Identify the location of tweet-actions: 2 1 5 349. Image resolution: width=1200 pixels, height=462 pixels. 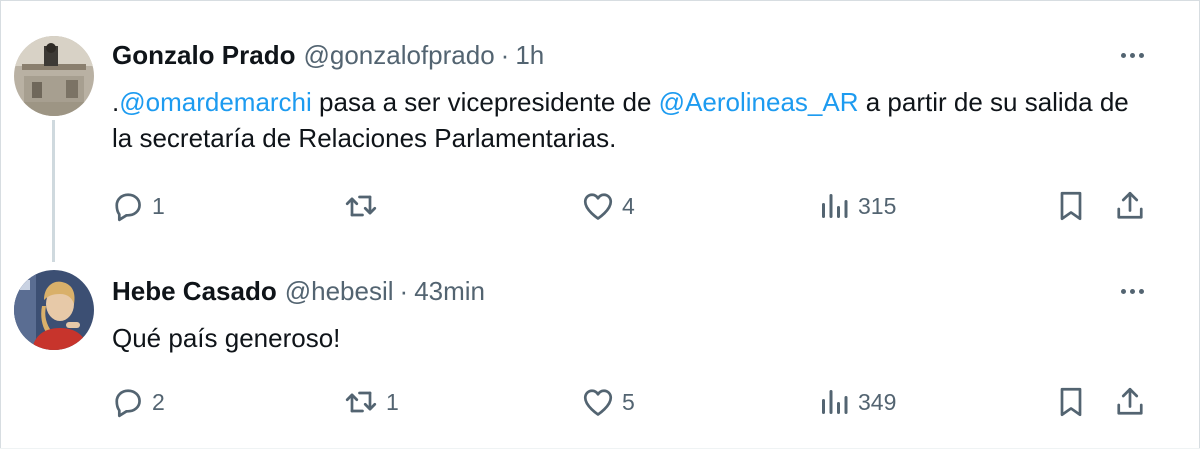
(600, 402).